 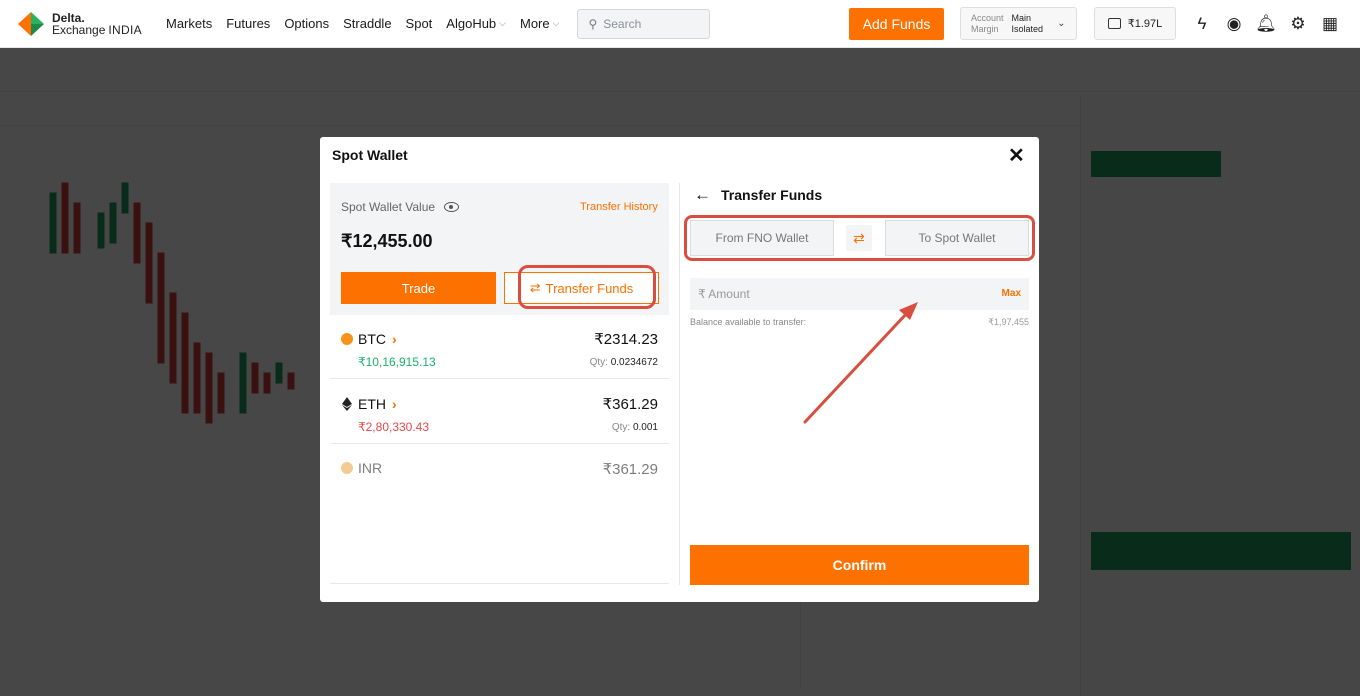 What do you see at coordinates (896, 24) in the screenshot?
I see `add-funds-button: Add Funds` at bounding box center [896, 24].